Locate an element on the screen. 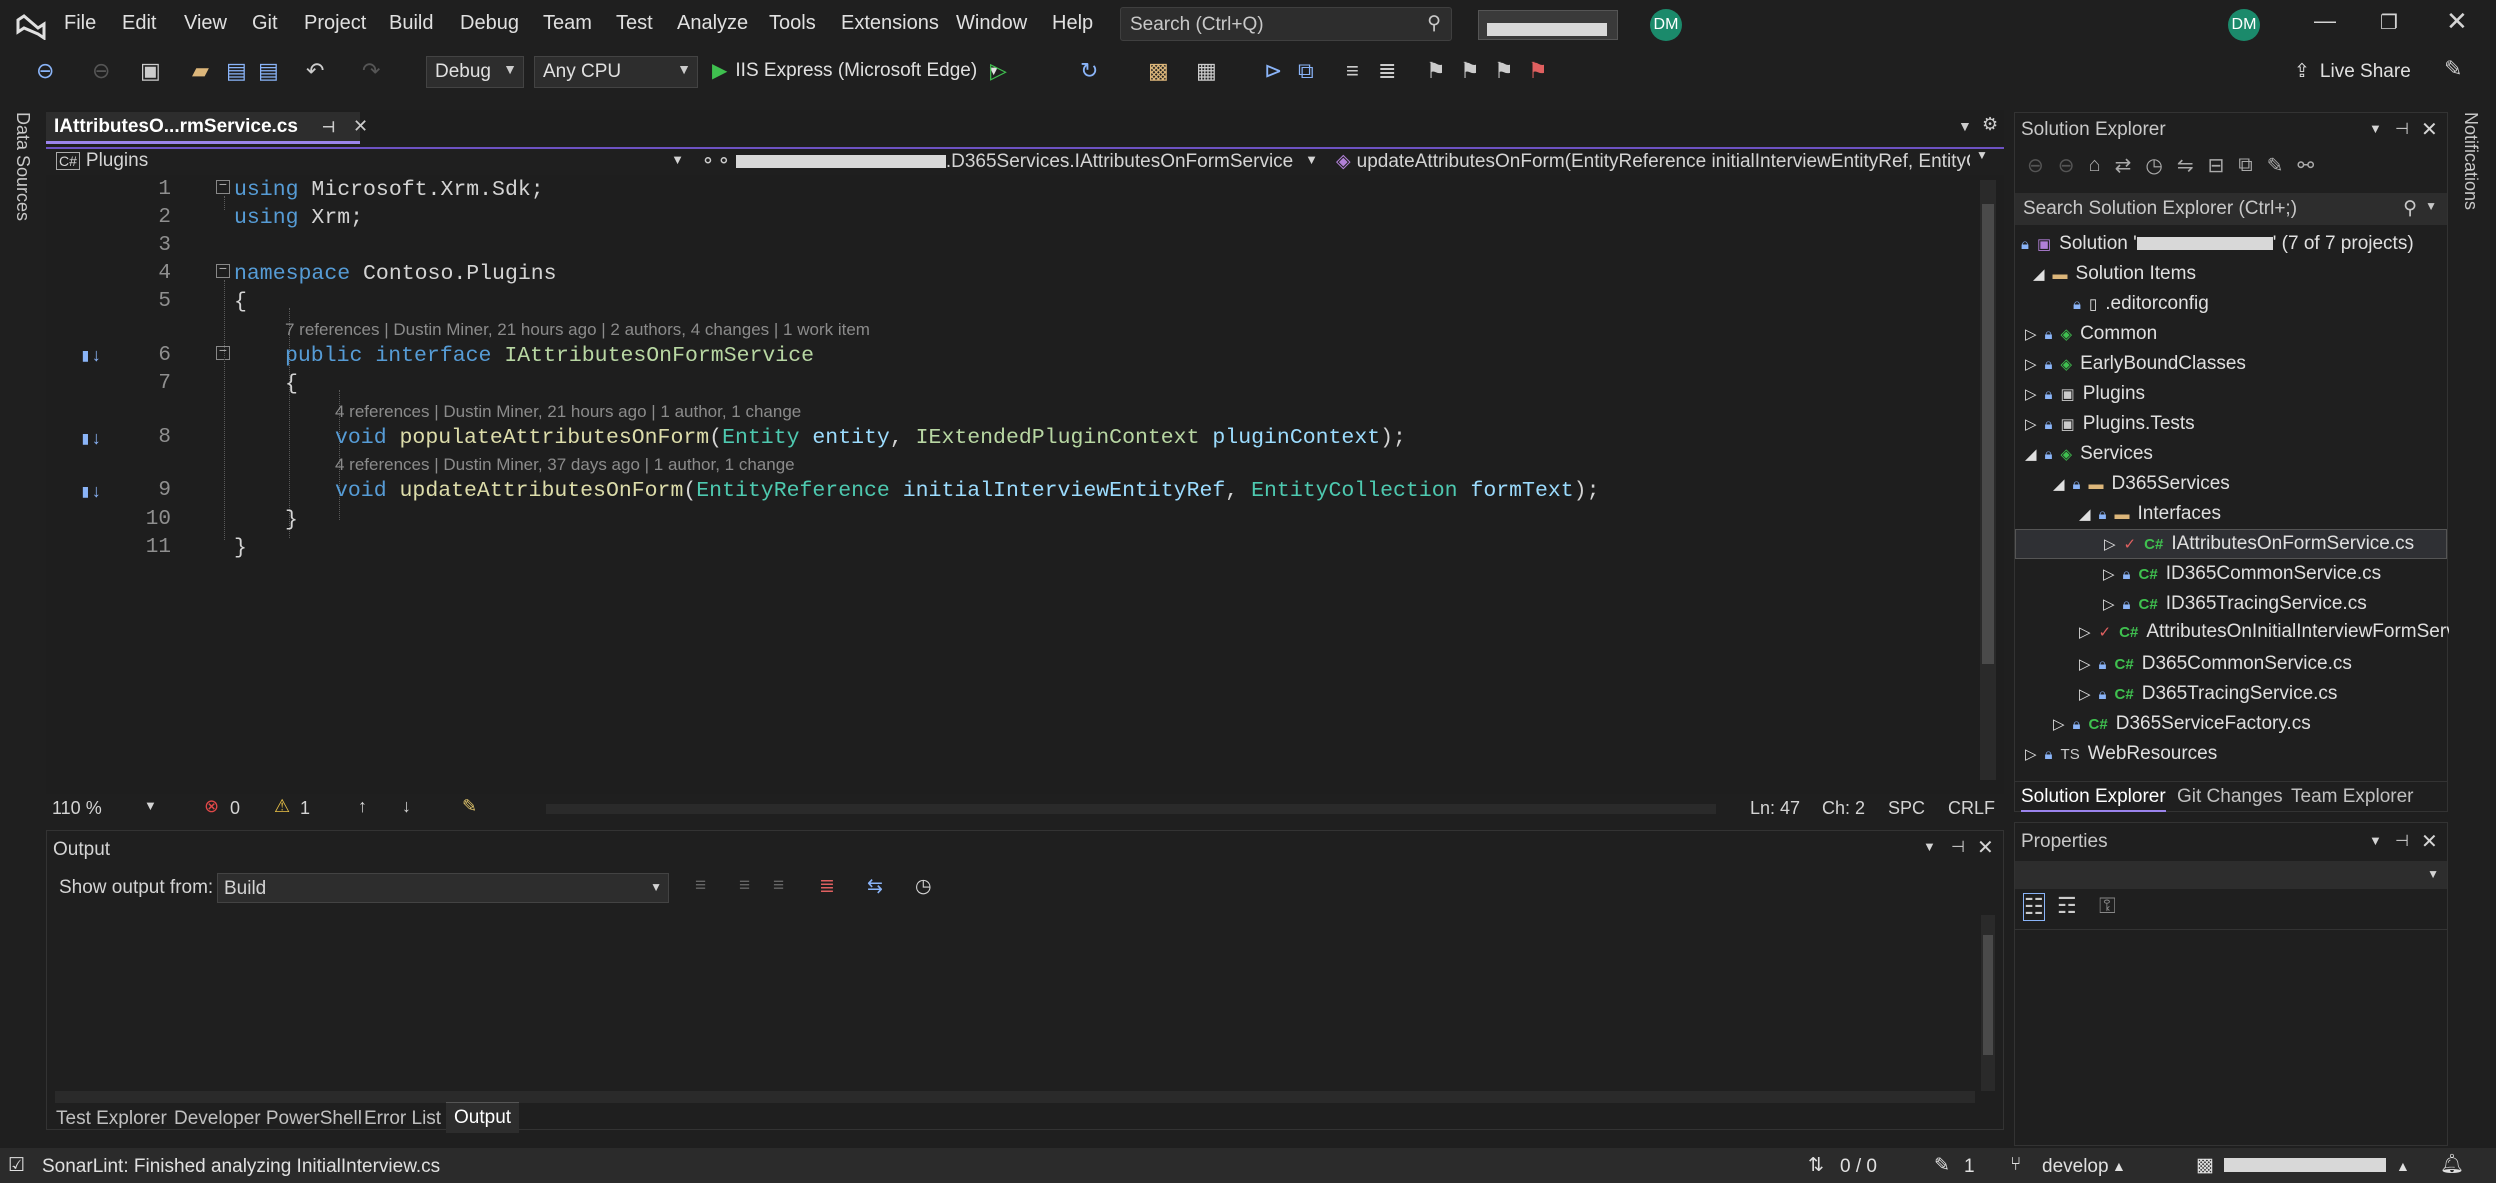 The width and height of the screenshot is (2496, 1183). show-all-files-icon: ⧉ is located at coordinates (2245, 165).